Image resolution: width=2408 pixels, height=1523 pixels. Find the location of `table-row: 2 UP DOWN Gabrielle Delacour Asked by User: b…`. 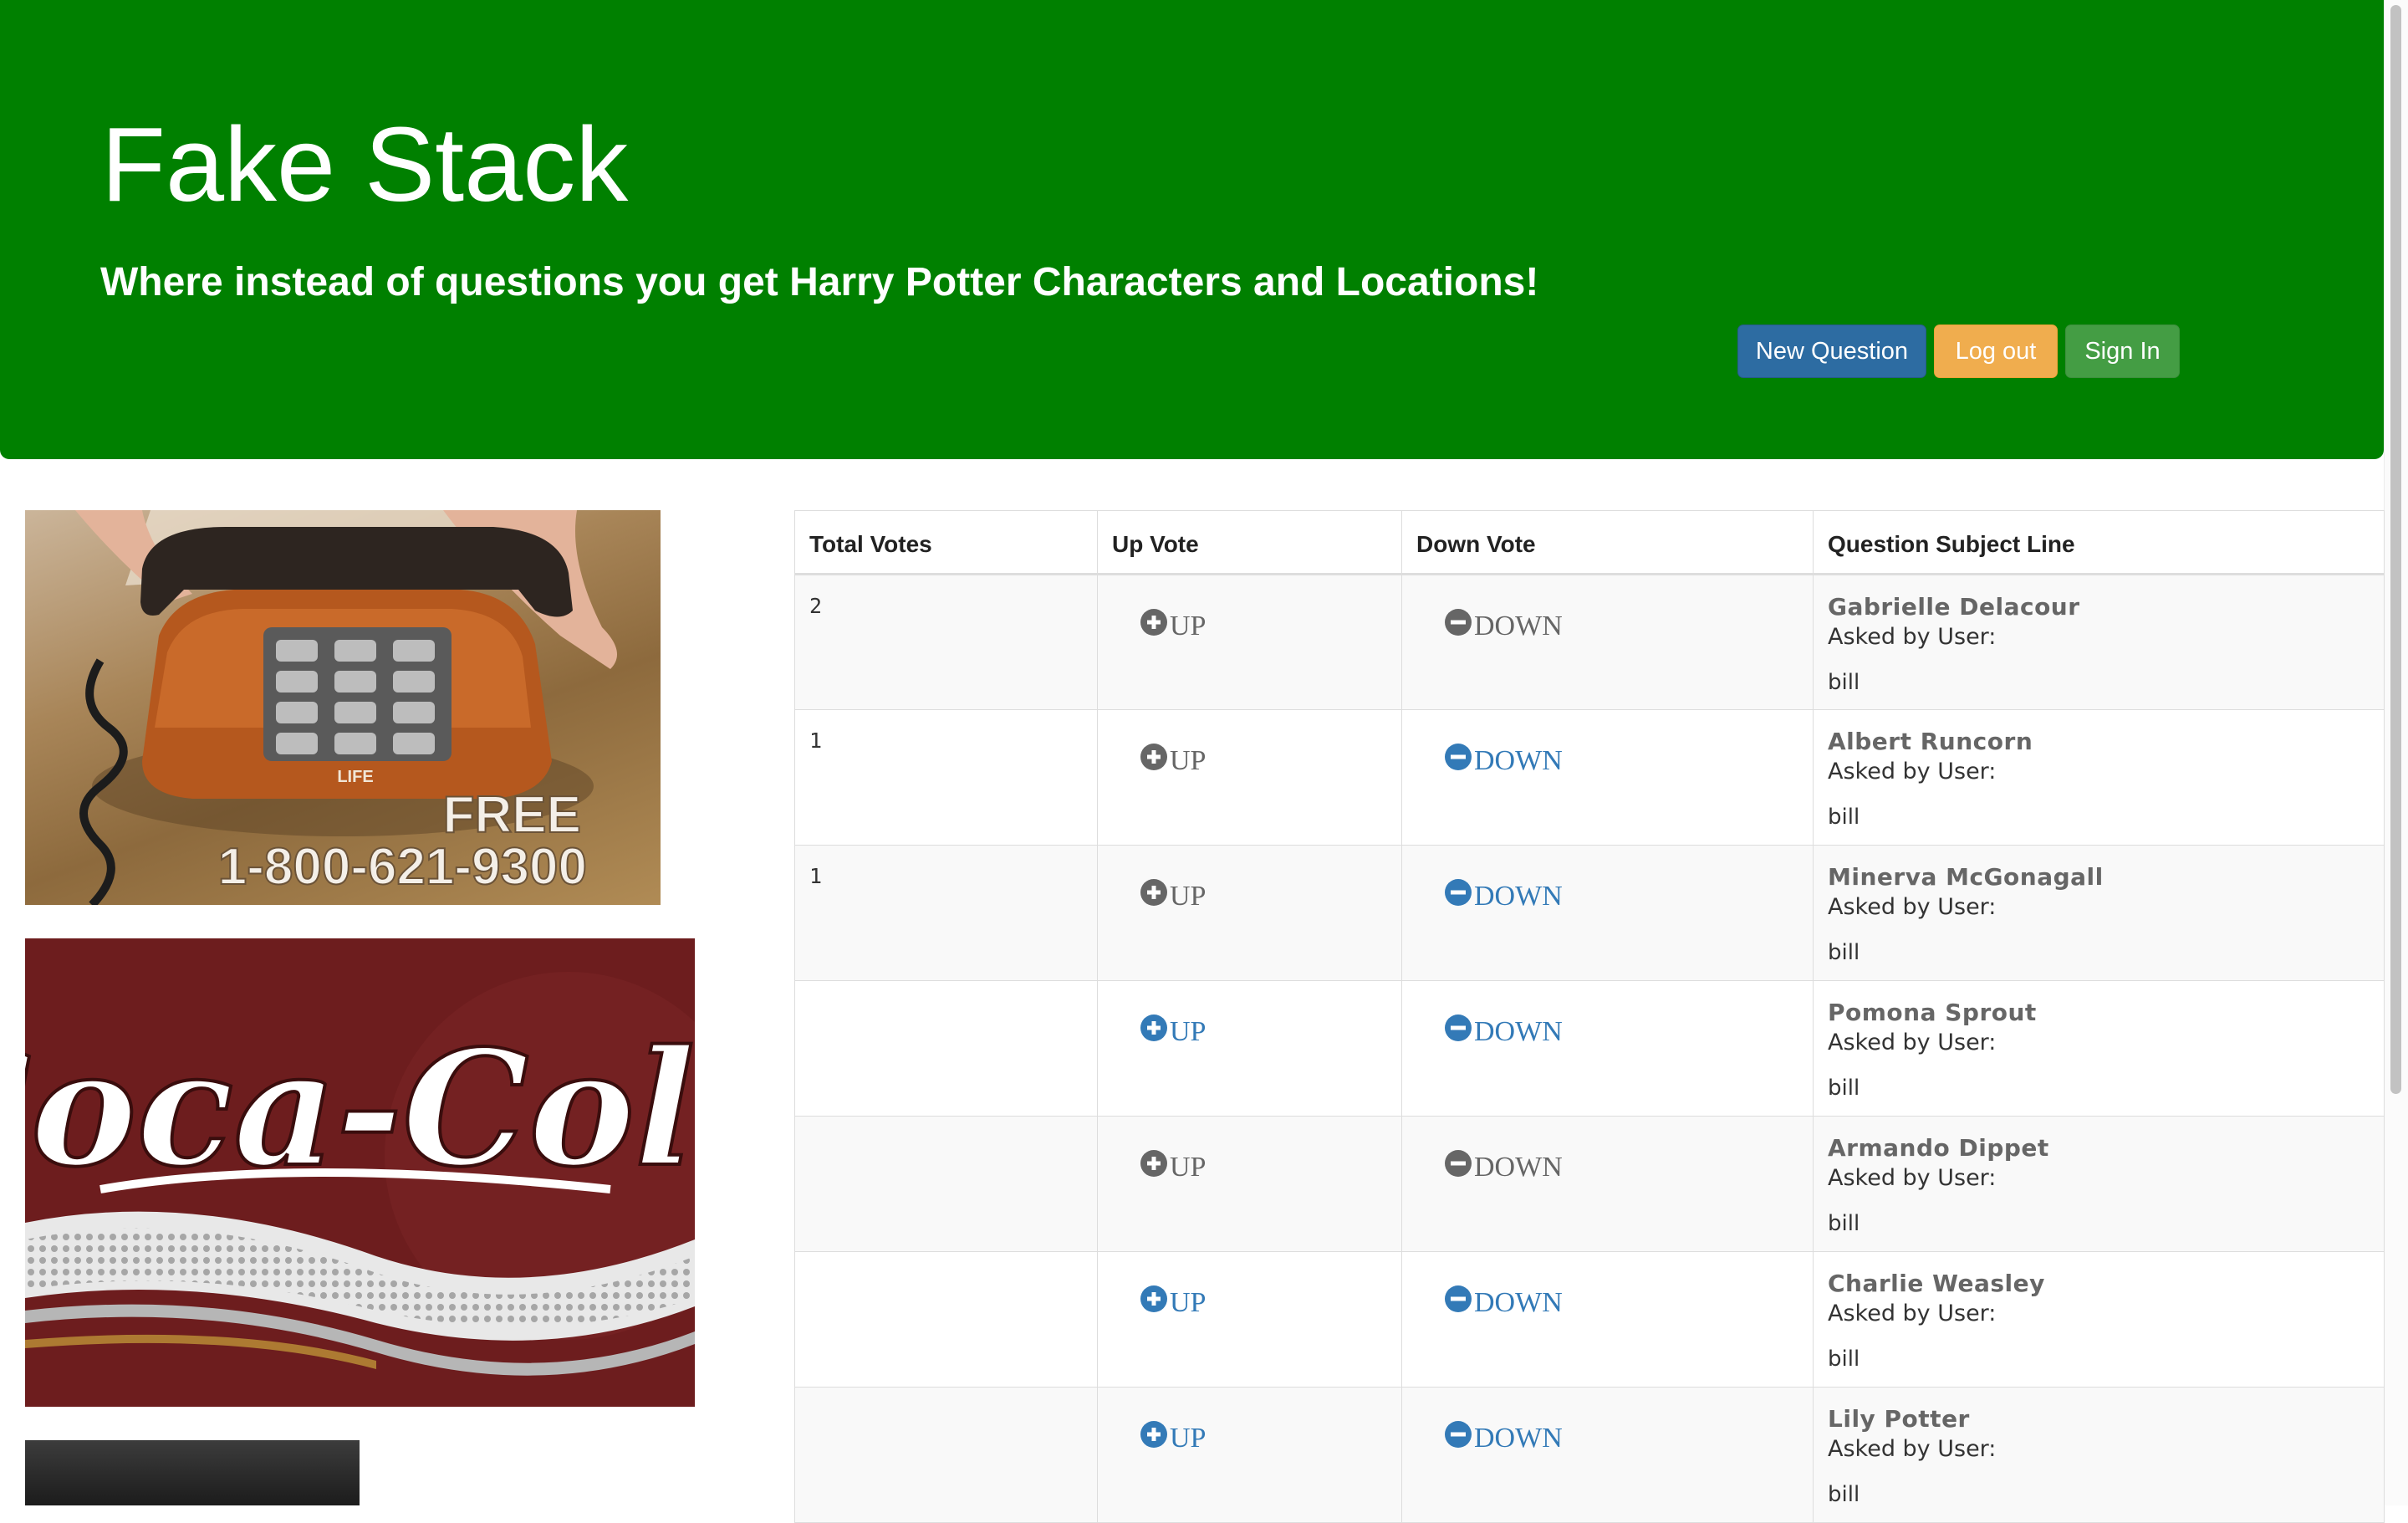

table-row: 2 UP DOWN Gabrielle Delacour Asked by User: b… is located at coordinates (1590, 642).